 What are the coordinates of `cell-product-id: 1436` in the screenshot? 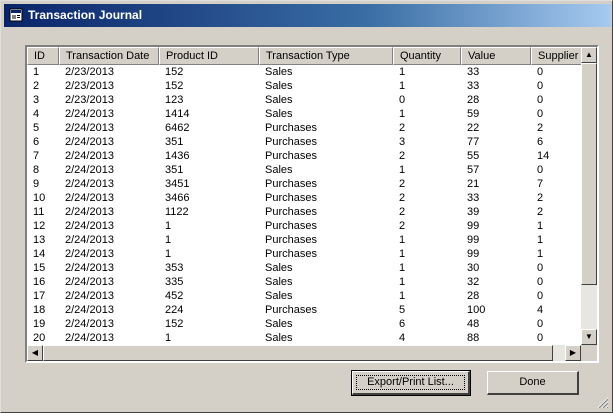 It's located at (177, 156).